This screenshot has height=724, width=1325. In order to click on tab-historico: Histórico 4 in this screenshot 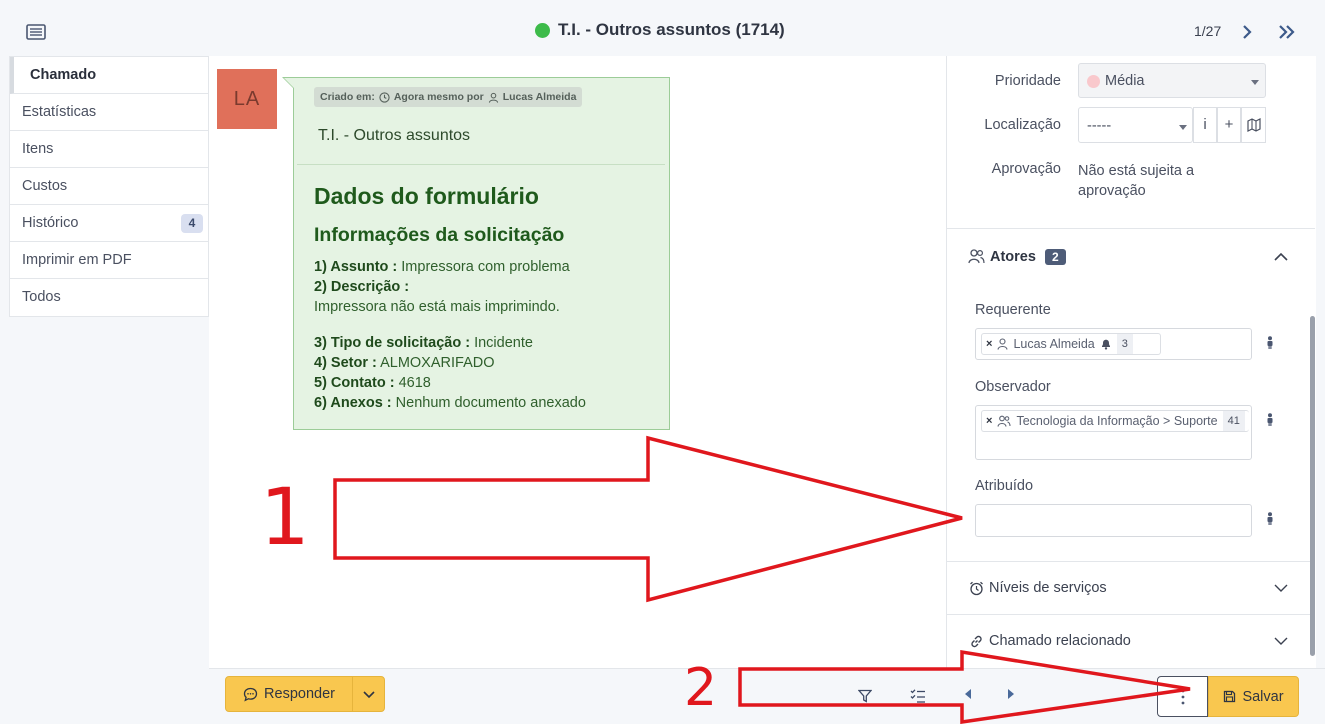, I will do `click(109, 223)`.